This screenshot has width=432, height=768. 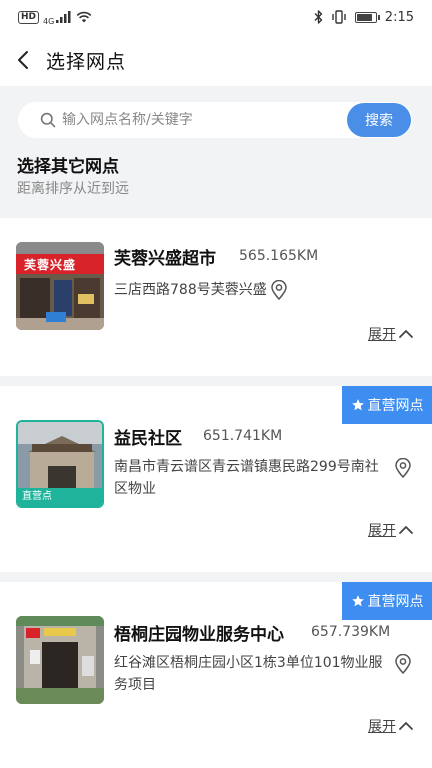 I want to click on section-title: 选择其它网点, so click(x=68, y=167).